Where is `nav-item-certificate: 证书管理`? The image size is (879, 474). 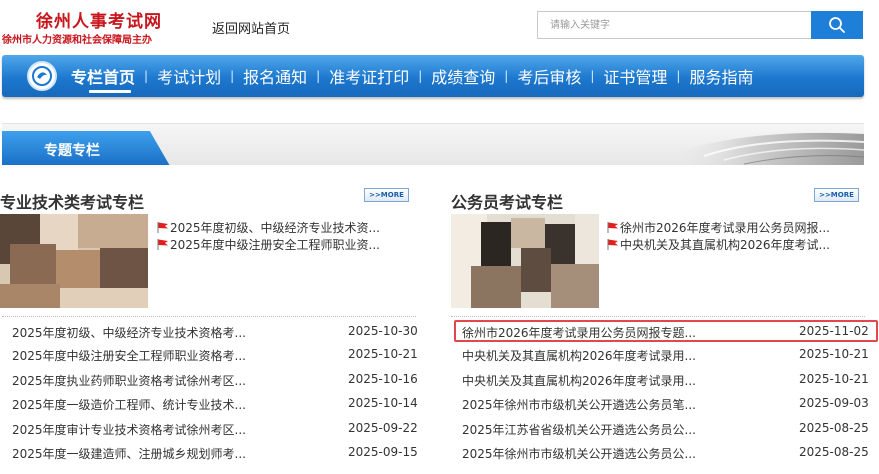
nav-item-certificate: 证书管理 is located at coordinates (635, 76).